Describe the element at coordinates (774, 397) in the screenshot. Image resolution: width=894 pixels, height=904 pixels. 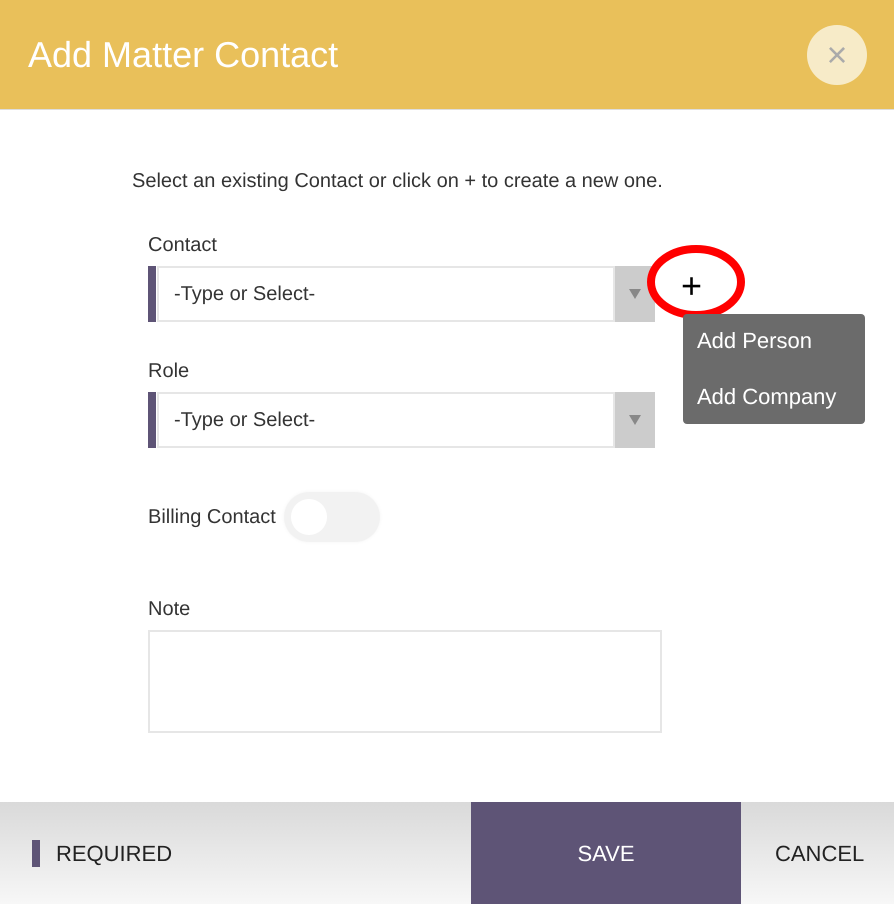
I see `menu-item: Add Company` at that location.